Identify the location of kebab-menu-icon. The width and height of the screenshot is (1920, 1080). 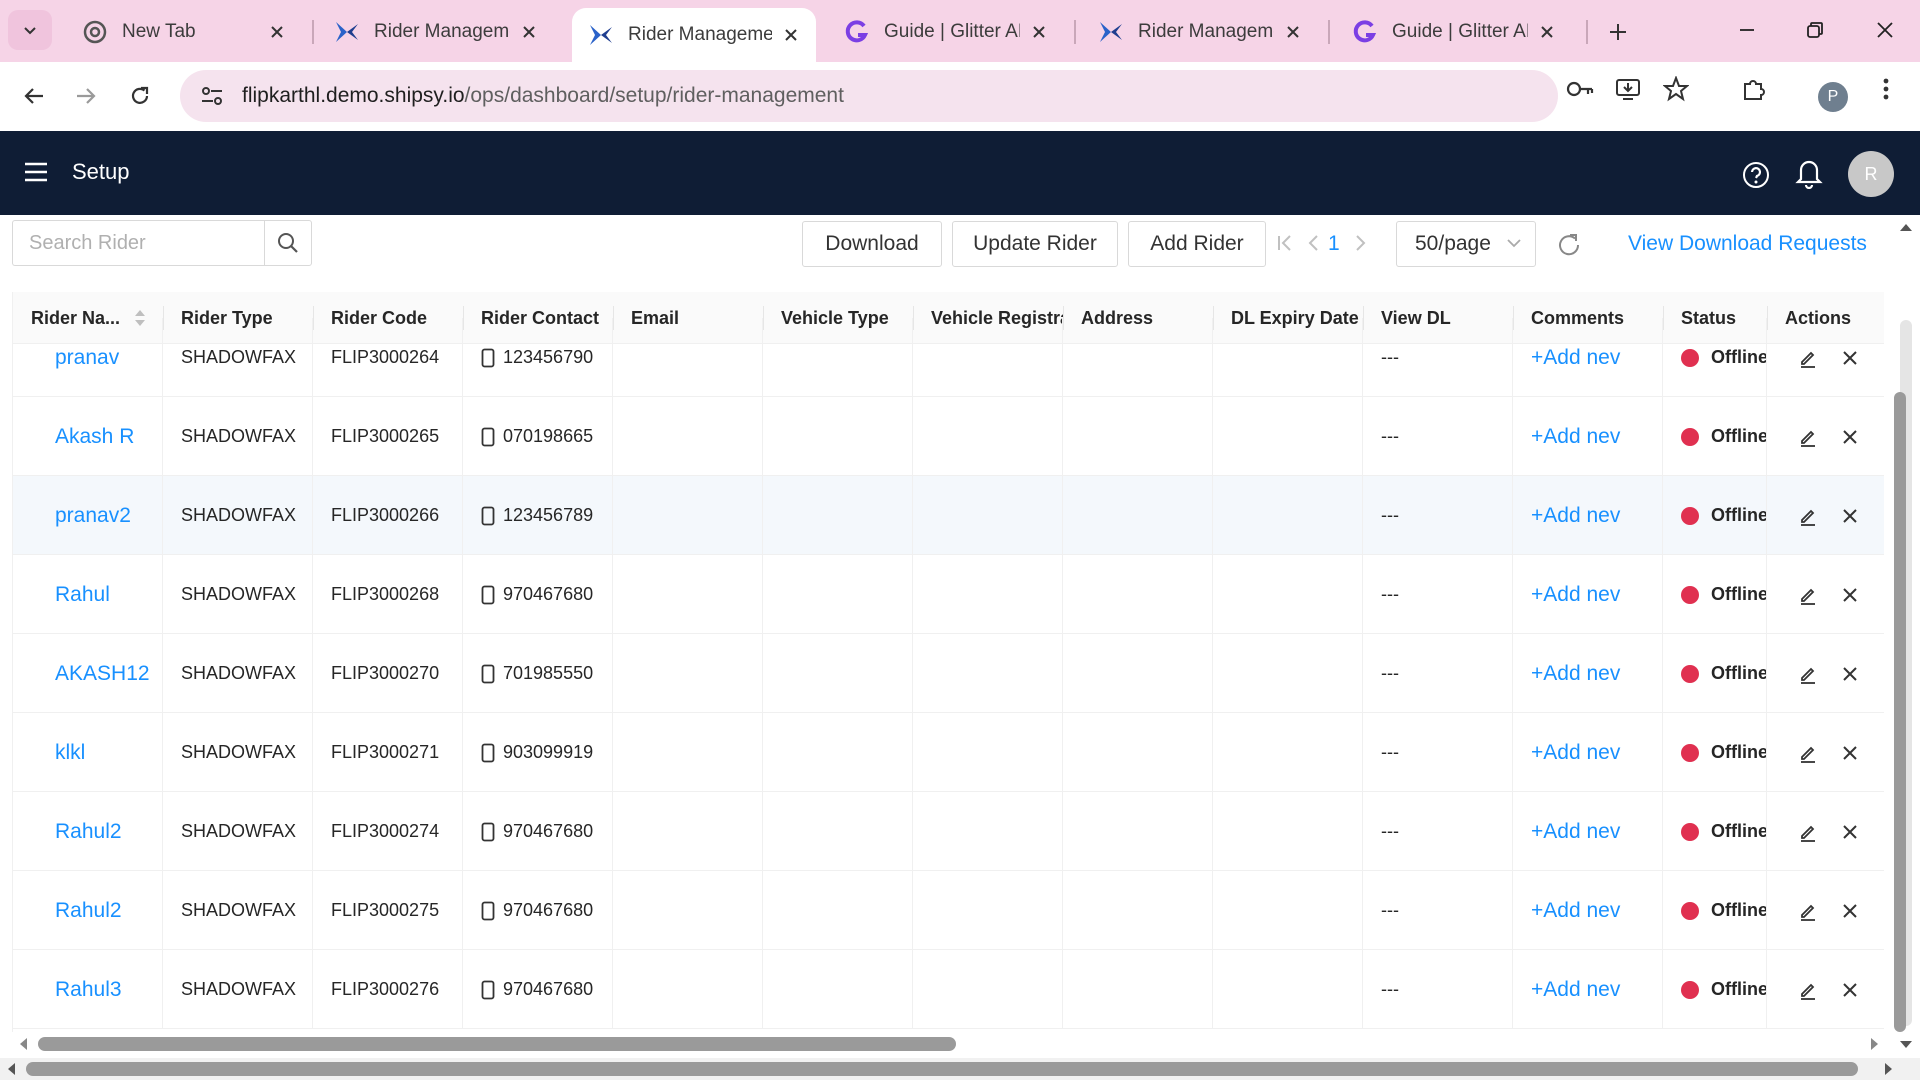
(1886, 89).